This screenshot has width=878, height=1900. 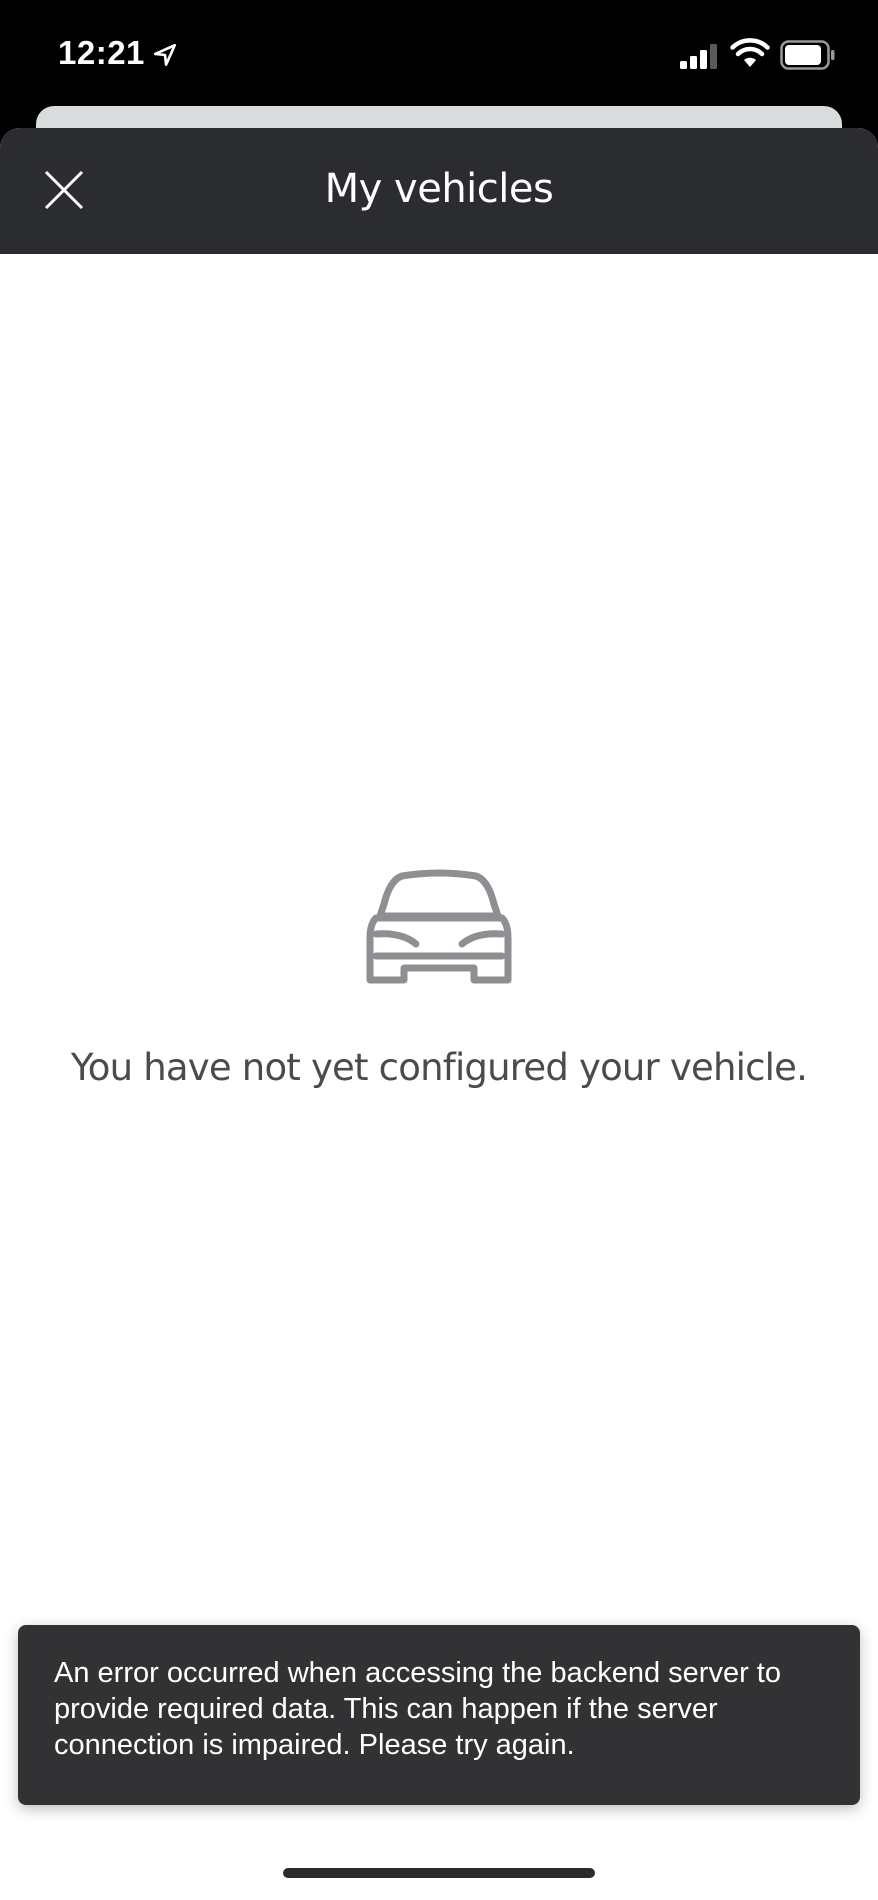 I want to click on battery-icon, so click(x=807, y=55).